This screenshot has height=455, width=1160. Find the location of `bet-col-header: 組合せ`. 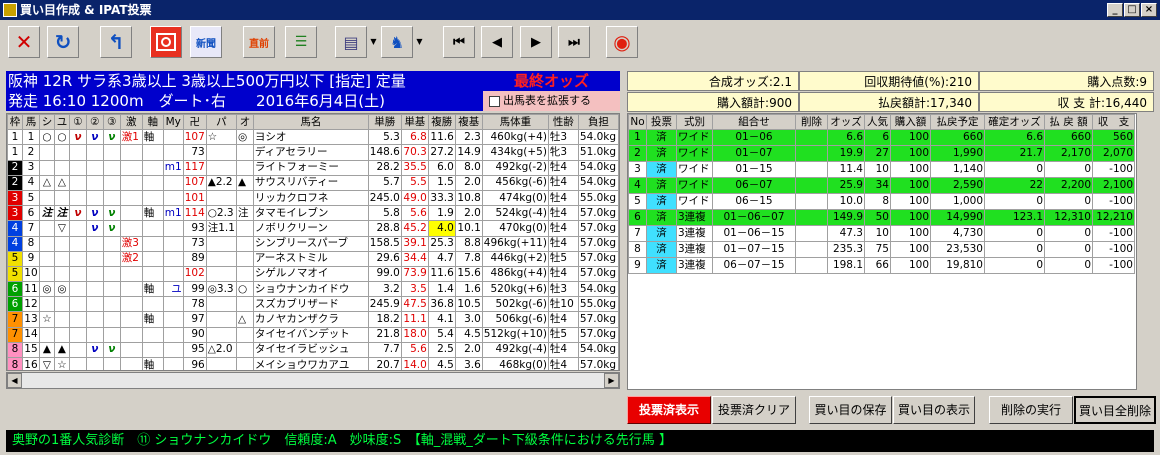

bet-col-header: 組合せ is located at coordinates (754, 122).